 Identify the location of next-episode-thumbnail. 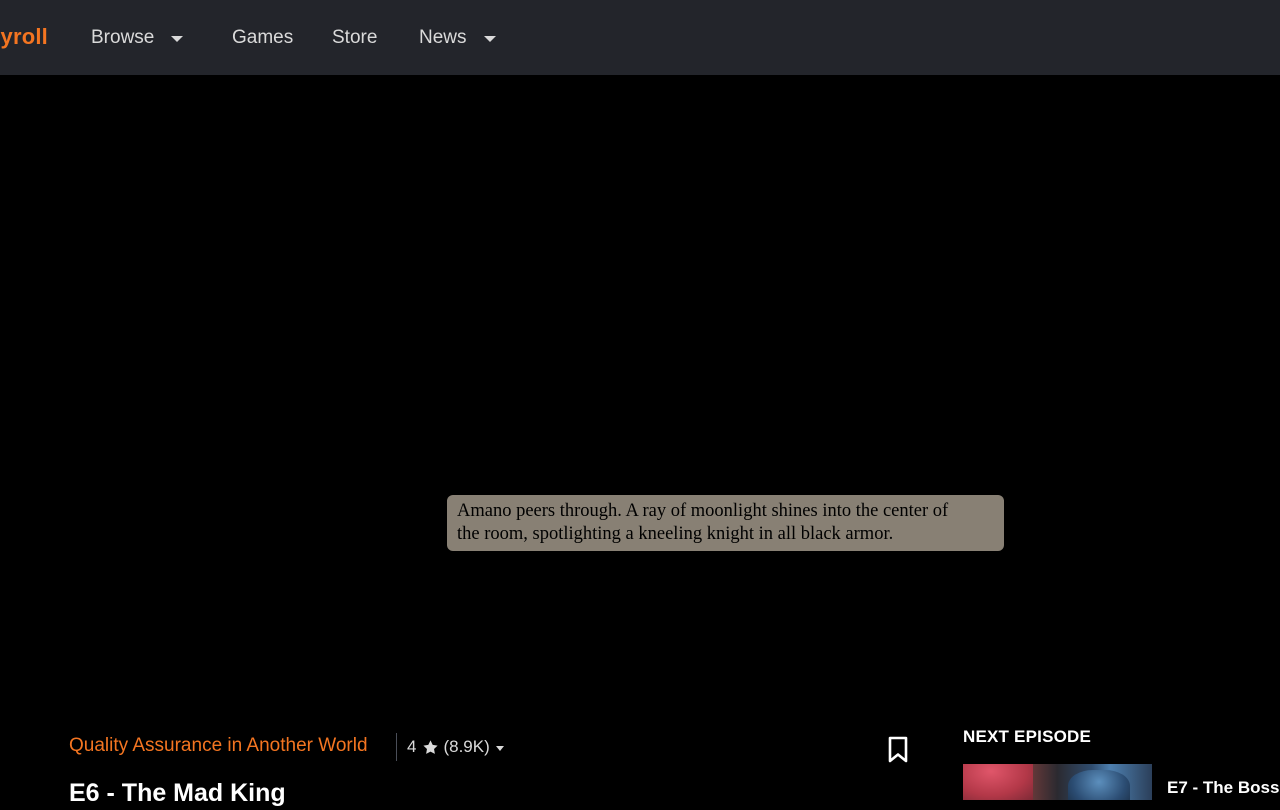
(1057, 782).